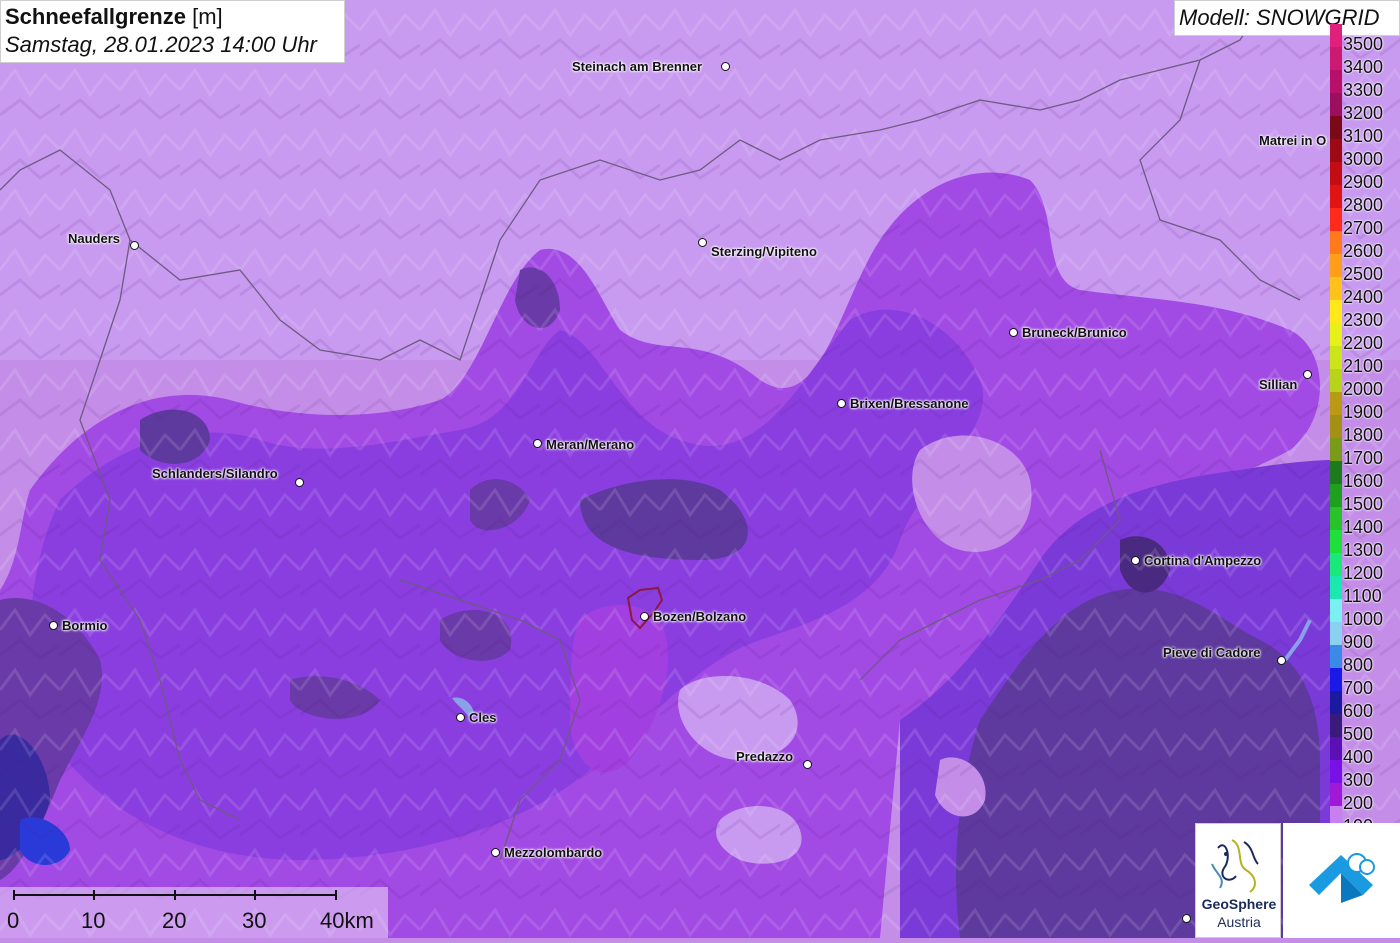 Image resolution: width=1400 pixels, height=943 pixels. Describe the element at coordinates (1363, 320) in the screenshot. I see `legend-label: 2300` at that location.